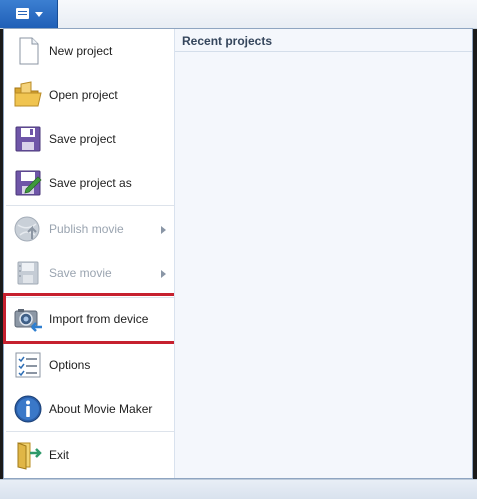 The image size is (477, 499). I want to click on menu-item-label: About Movie Maker, so click(101, 409).